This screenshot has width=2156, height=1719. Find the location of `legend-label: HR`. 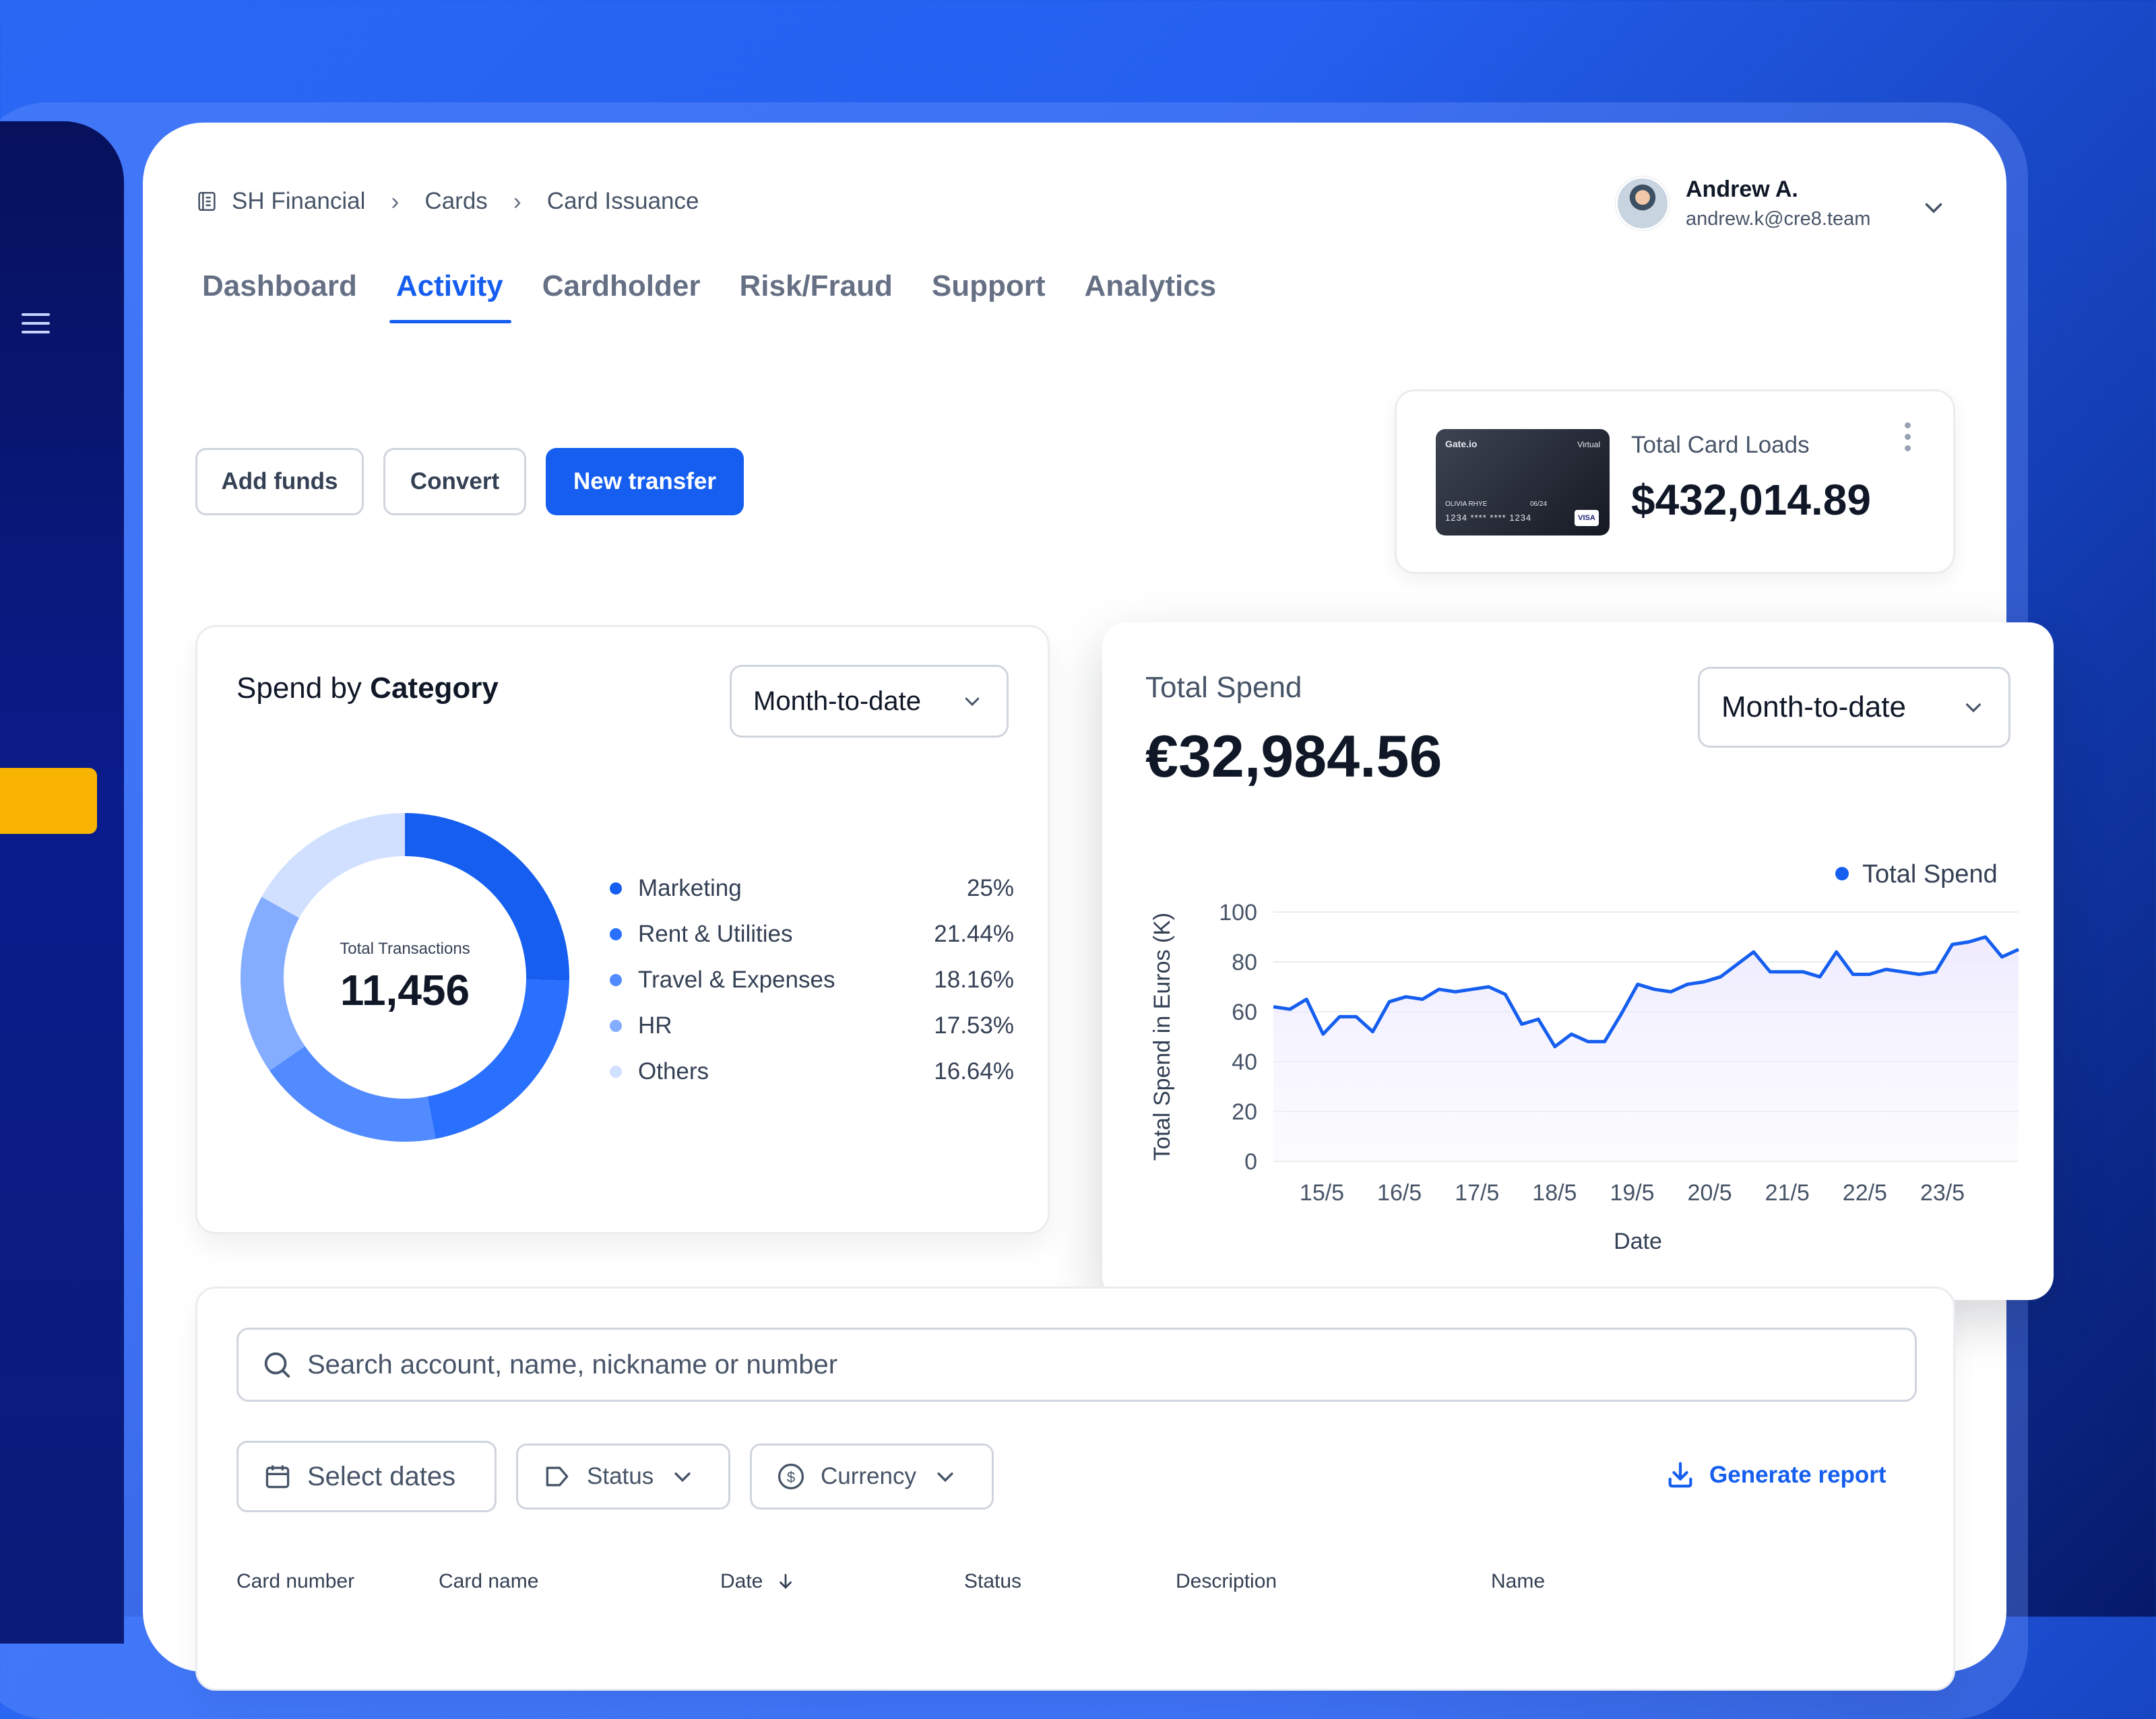

legend-label: HR is located at coordinates (655, 1025).